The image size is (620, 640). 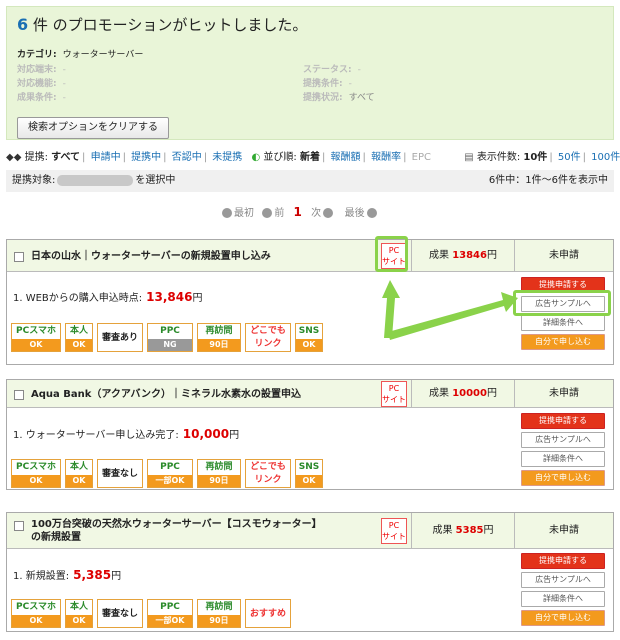 What do you see at coordinates (469, 157) in the screenshot?
I see `list-icon: ▤` at bounding box center [469, 157].